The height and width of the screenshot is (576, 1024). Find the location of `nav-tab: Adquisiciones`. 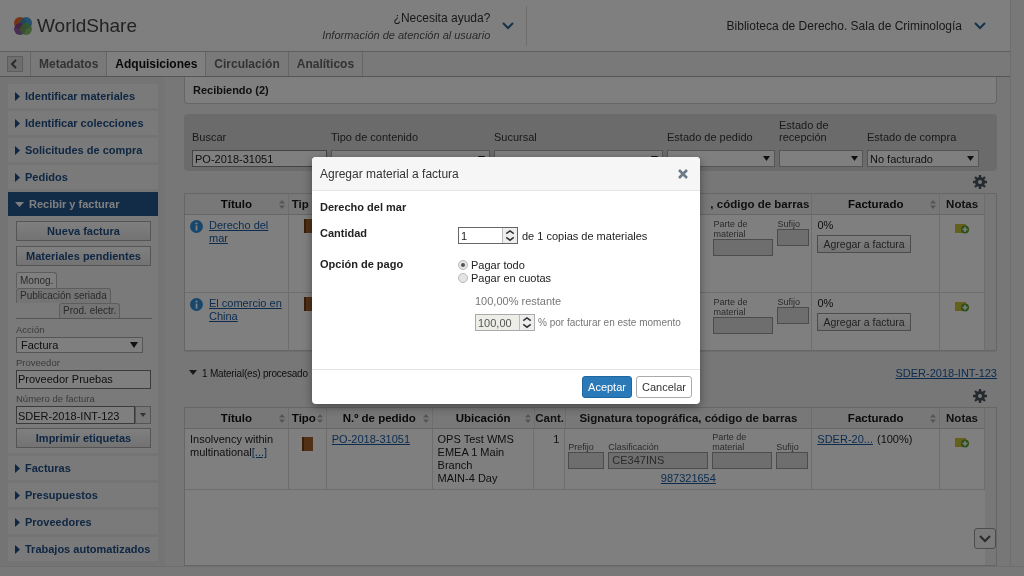

nav-tab: Adquisiciones is located at coordinates (156, 64).